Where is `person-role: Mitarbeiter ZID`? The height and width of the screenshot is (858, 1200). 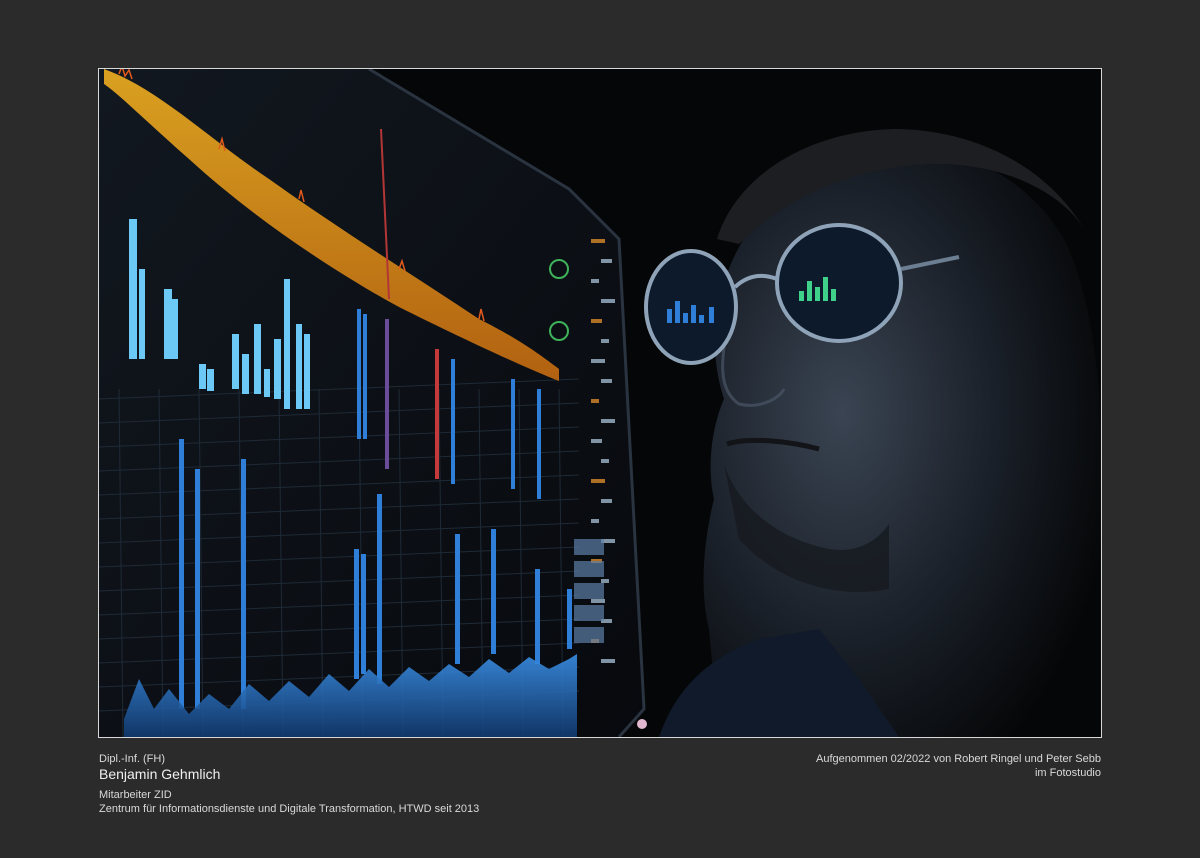
person-role: Mitarbeiter ZID is located at coordinates (135, 795).